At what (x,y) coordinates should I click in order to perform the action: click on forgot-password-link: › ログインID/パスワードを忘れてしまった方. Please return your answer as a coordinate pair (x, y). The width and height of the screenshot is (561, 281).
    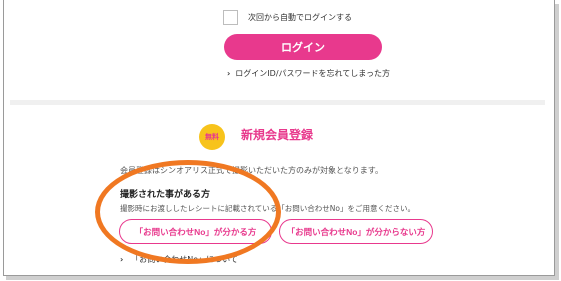
    Looking at the image, I should click on (308, 73).